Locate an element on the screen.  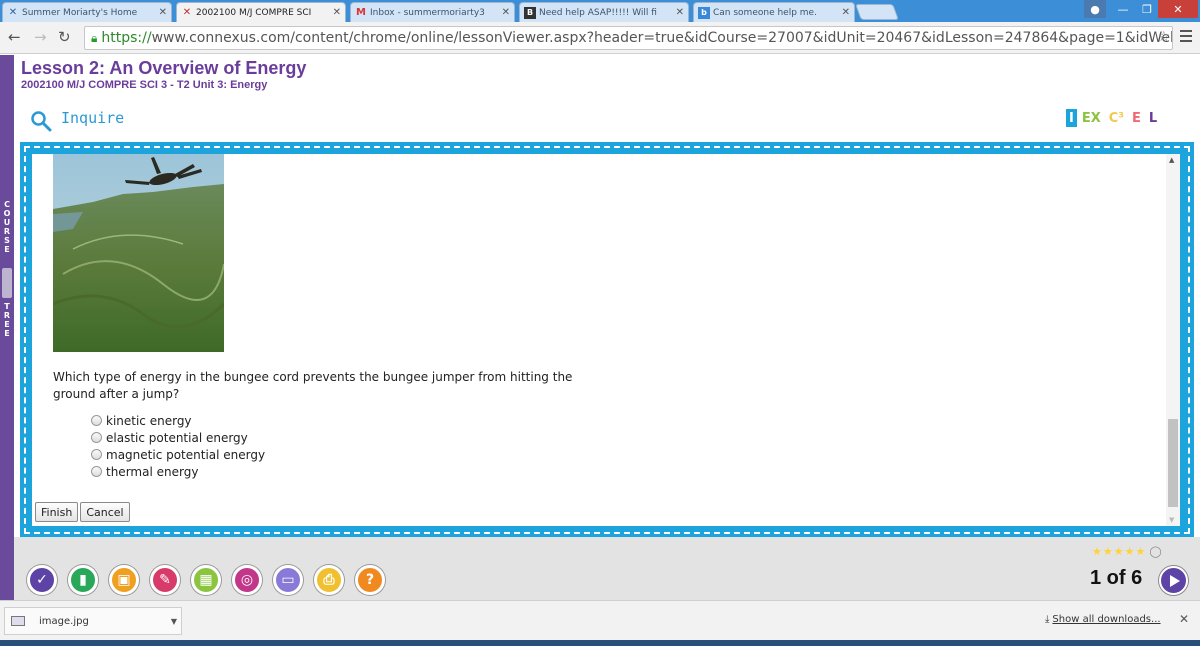
tab-label: Need help ASAP!!!!! Will fi is located at coordinates (598, 12).